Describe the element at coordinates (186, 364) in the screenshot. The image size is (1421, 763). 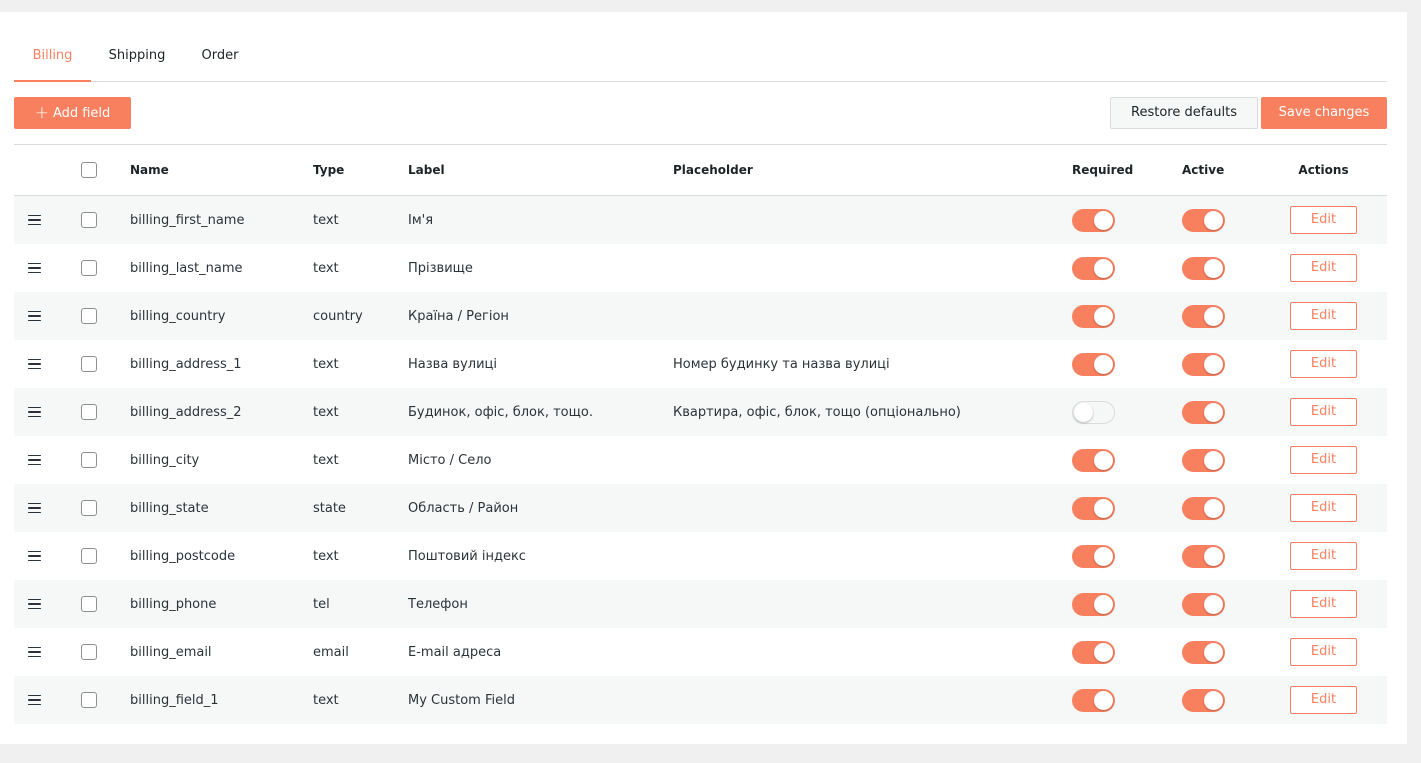
I see `field-name: billing_address_1` at that location.